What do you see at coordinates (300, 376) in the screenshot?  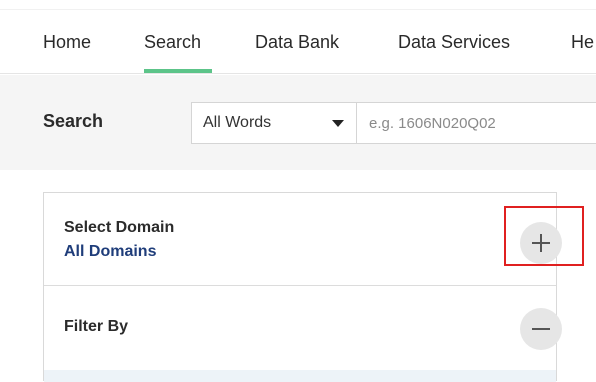 I see `panel-content-strip` at bounding box center [300, 376].